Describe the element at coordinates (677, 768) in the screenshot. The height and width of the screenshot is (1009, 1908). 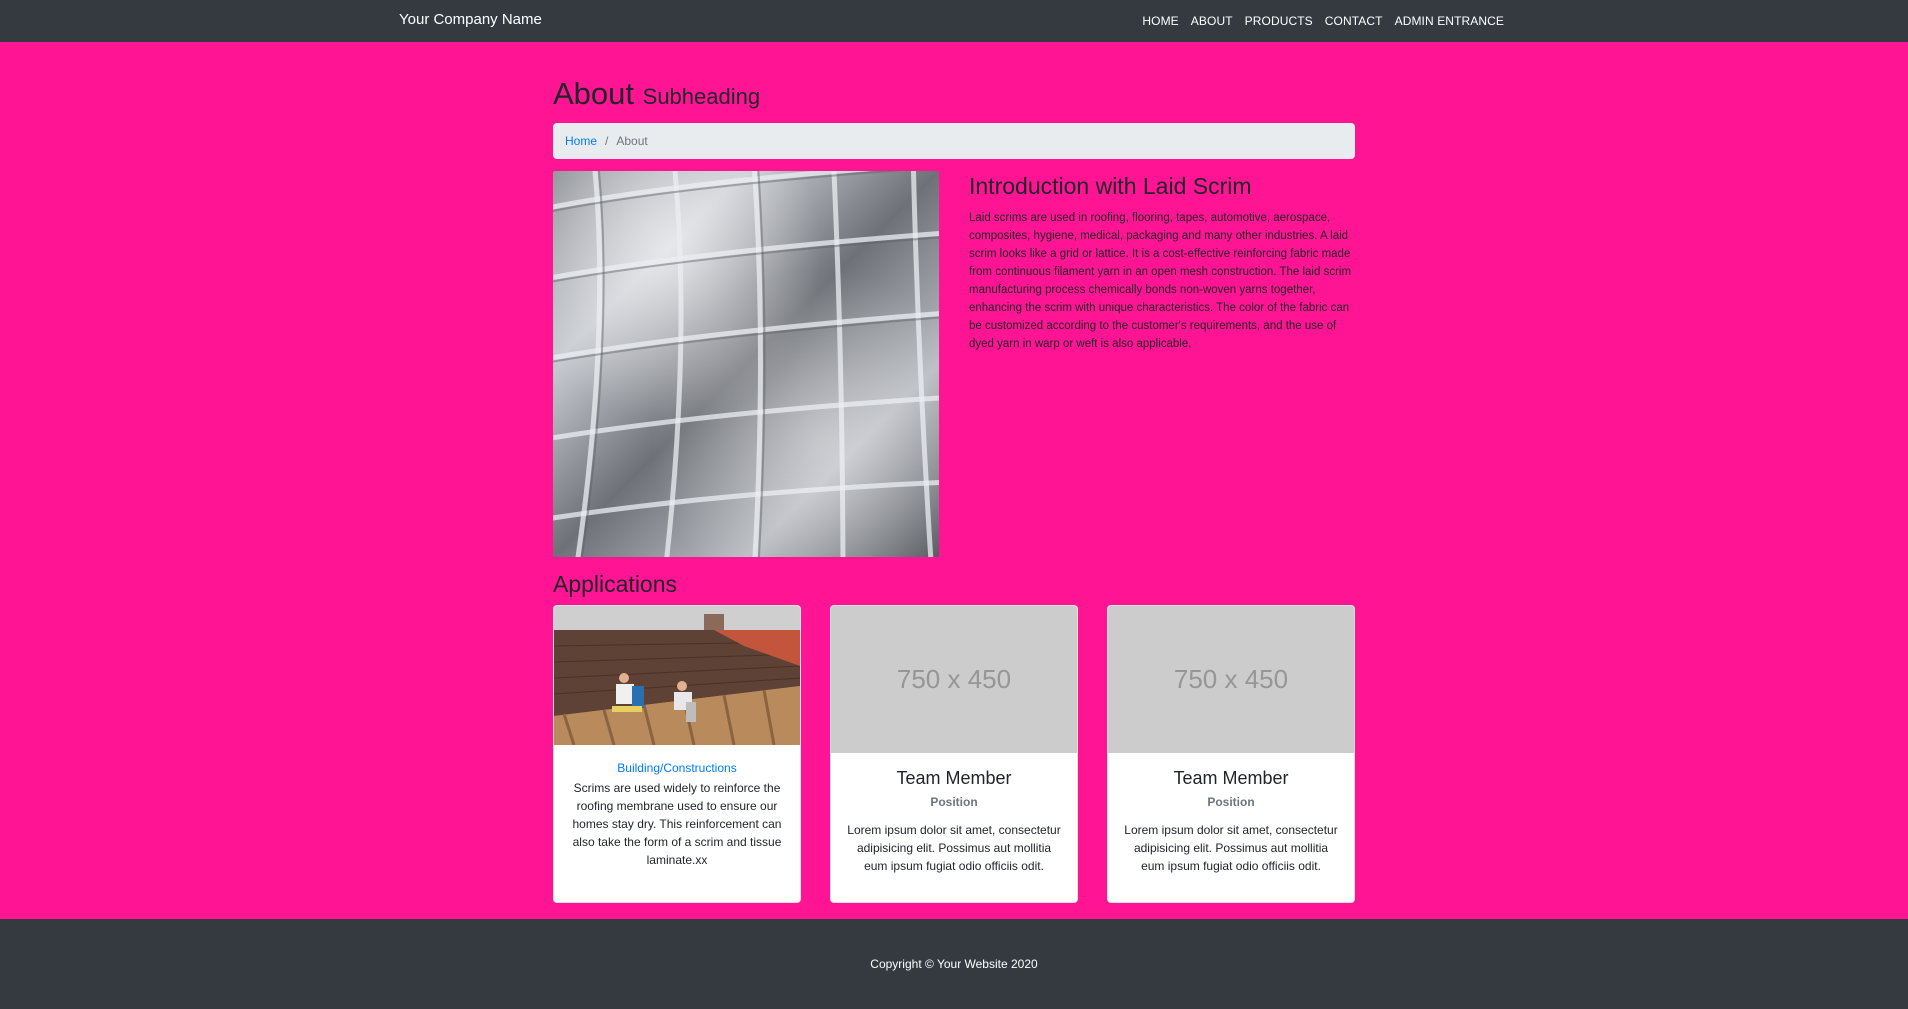
I see `building-constructions-link: Building/Constructions` at that location.